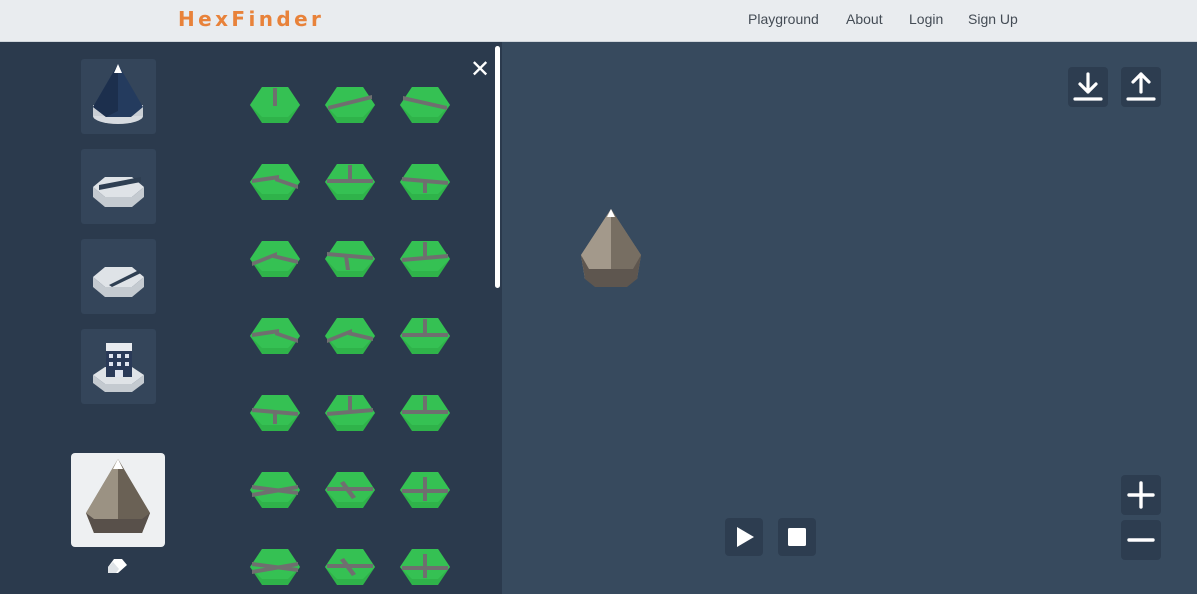 The height and width of the screenshot is (594, 1197). I want to click on category-road-straight-button, so click(118, 186).